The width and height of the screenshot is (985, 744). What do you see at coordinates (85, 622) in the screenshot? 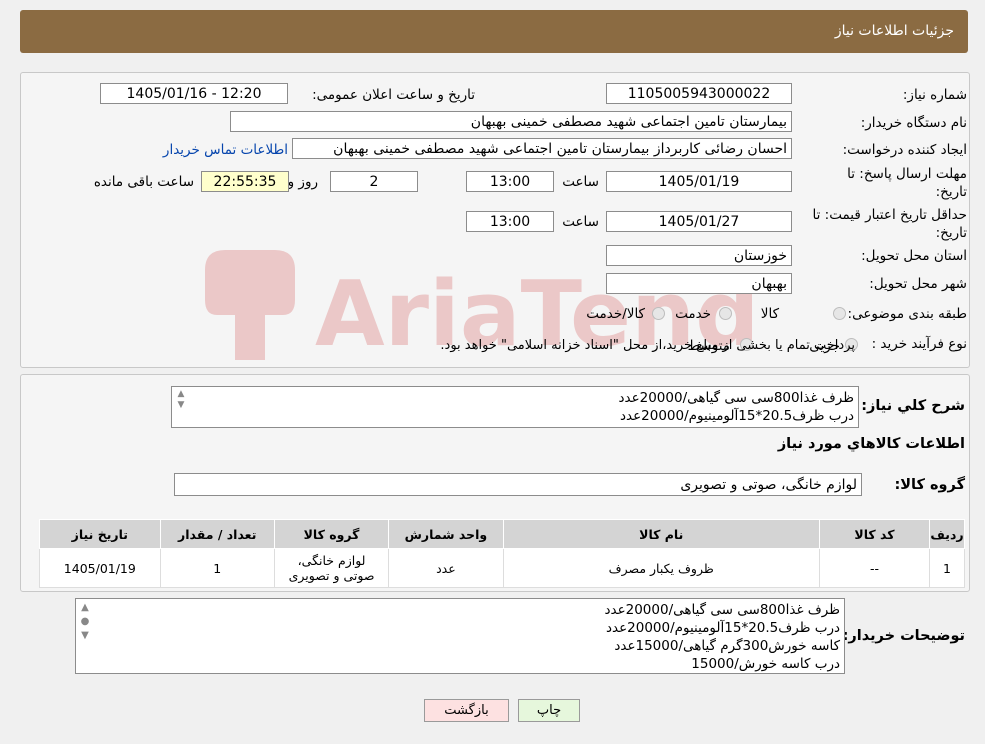
I see `buyer-notes-scrollbar: ▲ ● ▼` at bounding box center [85, 622].